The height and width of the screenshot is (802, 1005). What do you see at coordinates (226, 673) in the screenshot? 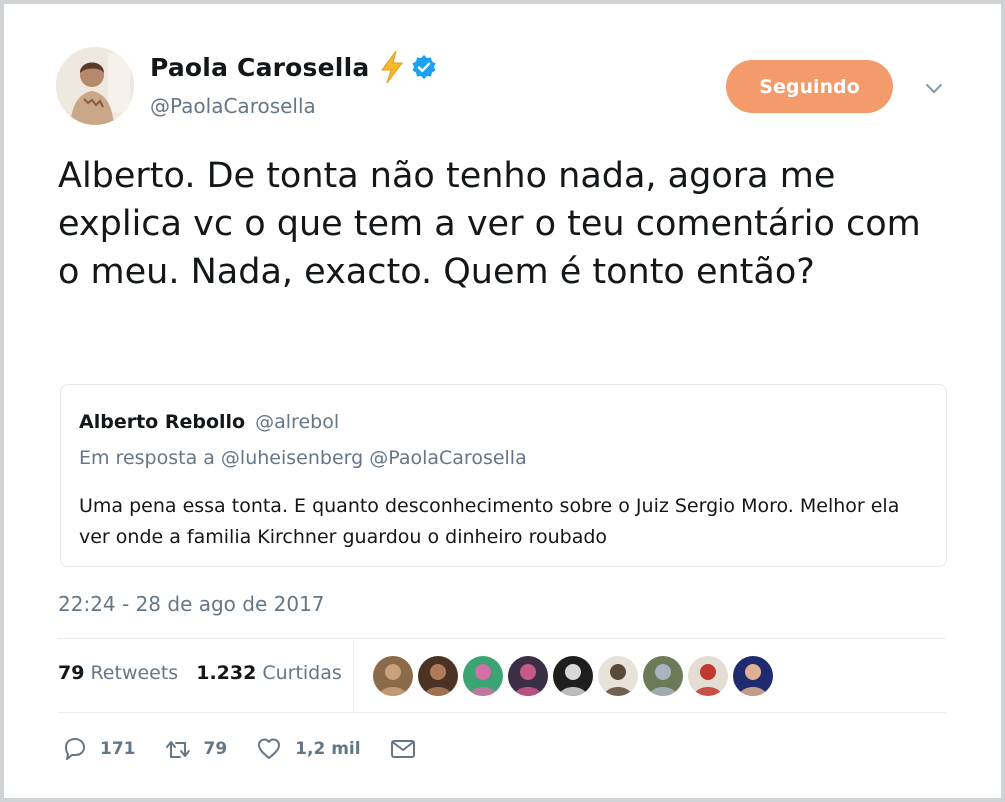
I see `likes-count: 1.232` at bounding box center [226, 673].